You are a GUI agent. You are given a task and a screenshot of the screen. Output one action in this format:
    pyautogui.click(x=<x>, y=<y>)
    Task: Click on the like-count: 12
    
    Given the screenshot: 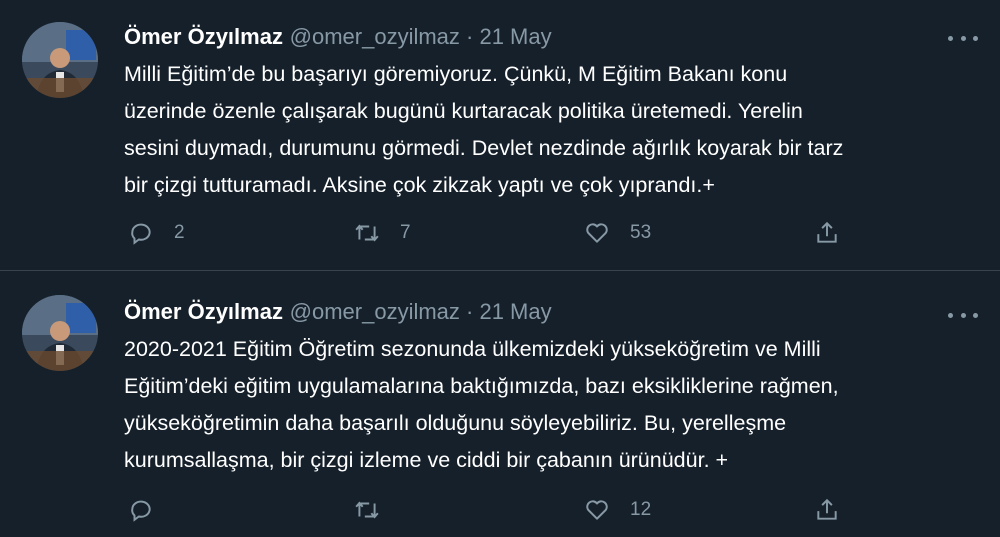 What is the action you would take?
    pyautogui.click(x=641, y=509)
    